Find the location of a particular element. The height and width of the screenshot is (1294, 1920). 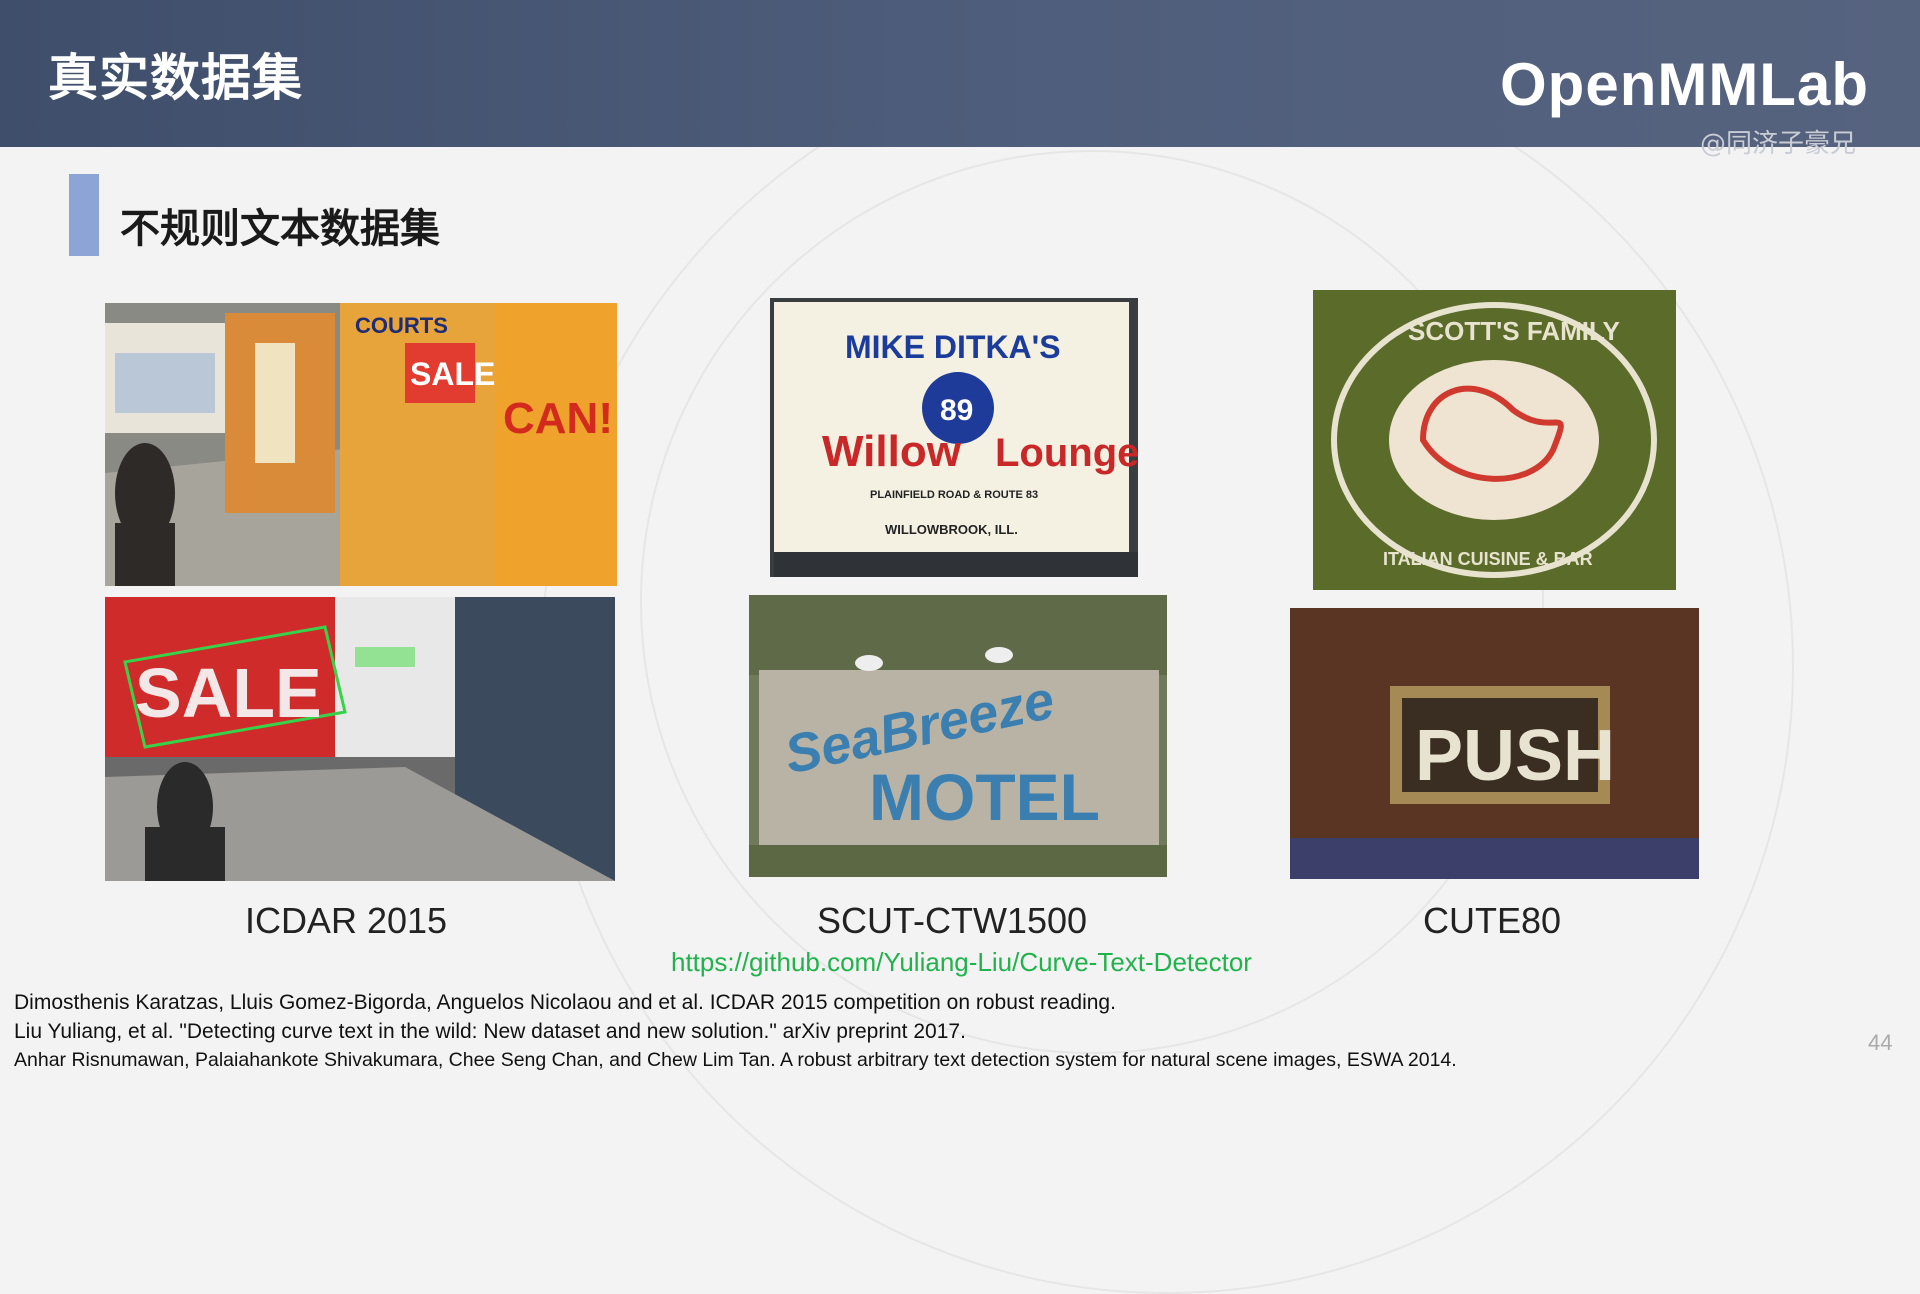

watermark: @同济子豪兄 is located at coordinates (1778, 144).